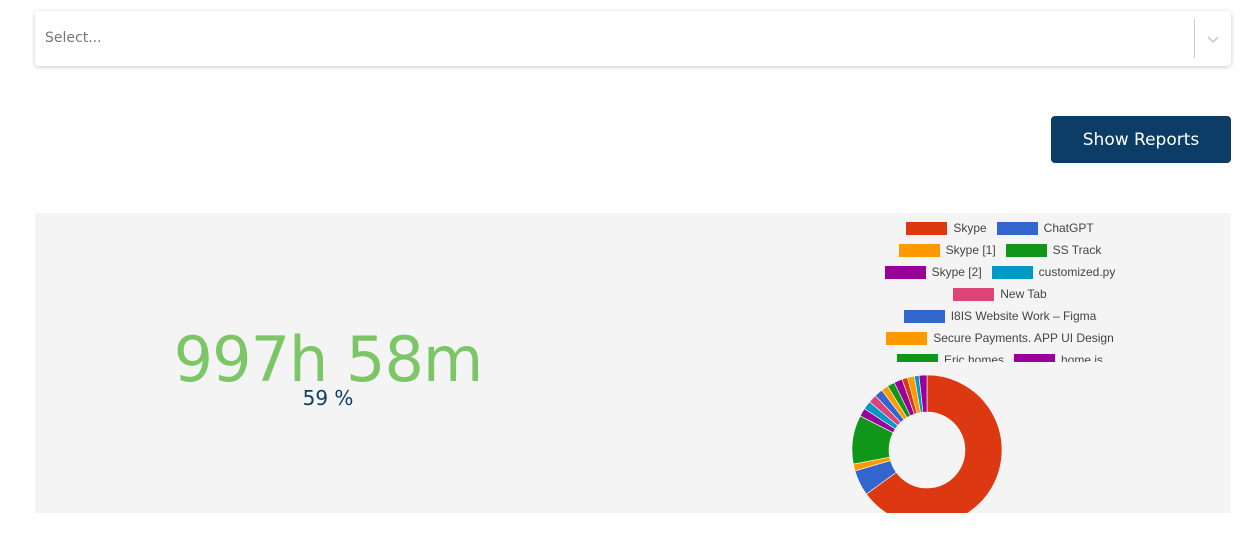 This screenshot has width=1251, height=558. What do you see at coordinates (1141, 139) in the screenshot?
I see `show-reports-button: Show Reports` at bounding box center [1141, 139].